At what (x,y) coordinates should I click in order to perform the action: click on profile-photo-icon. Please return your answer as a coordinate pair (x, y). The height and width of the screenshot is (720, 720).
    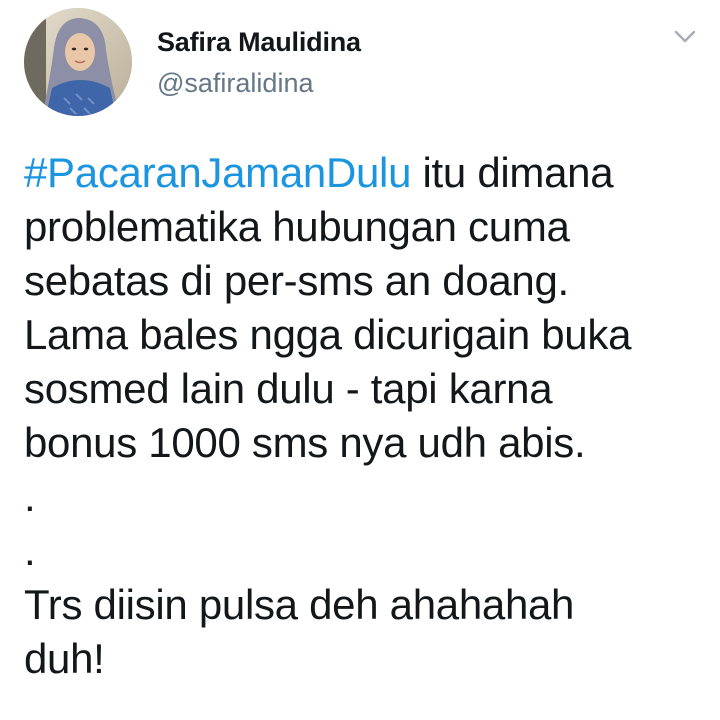
    Looking at the image, I should click on (78, 62).